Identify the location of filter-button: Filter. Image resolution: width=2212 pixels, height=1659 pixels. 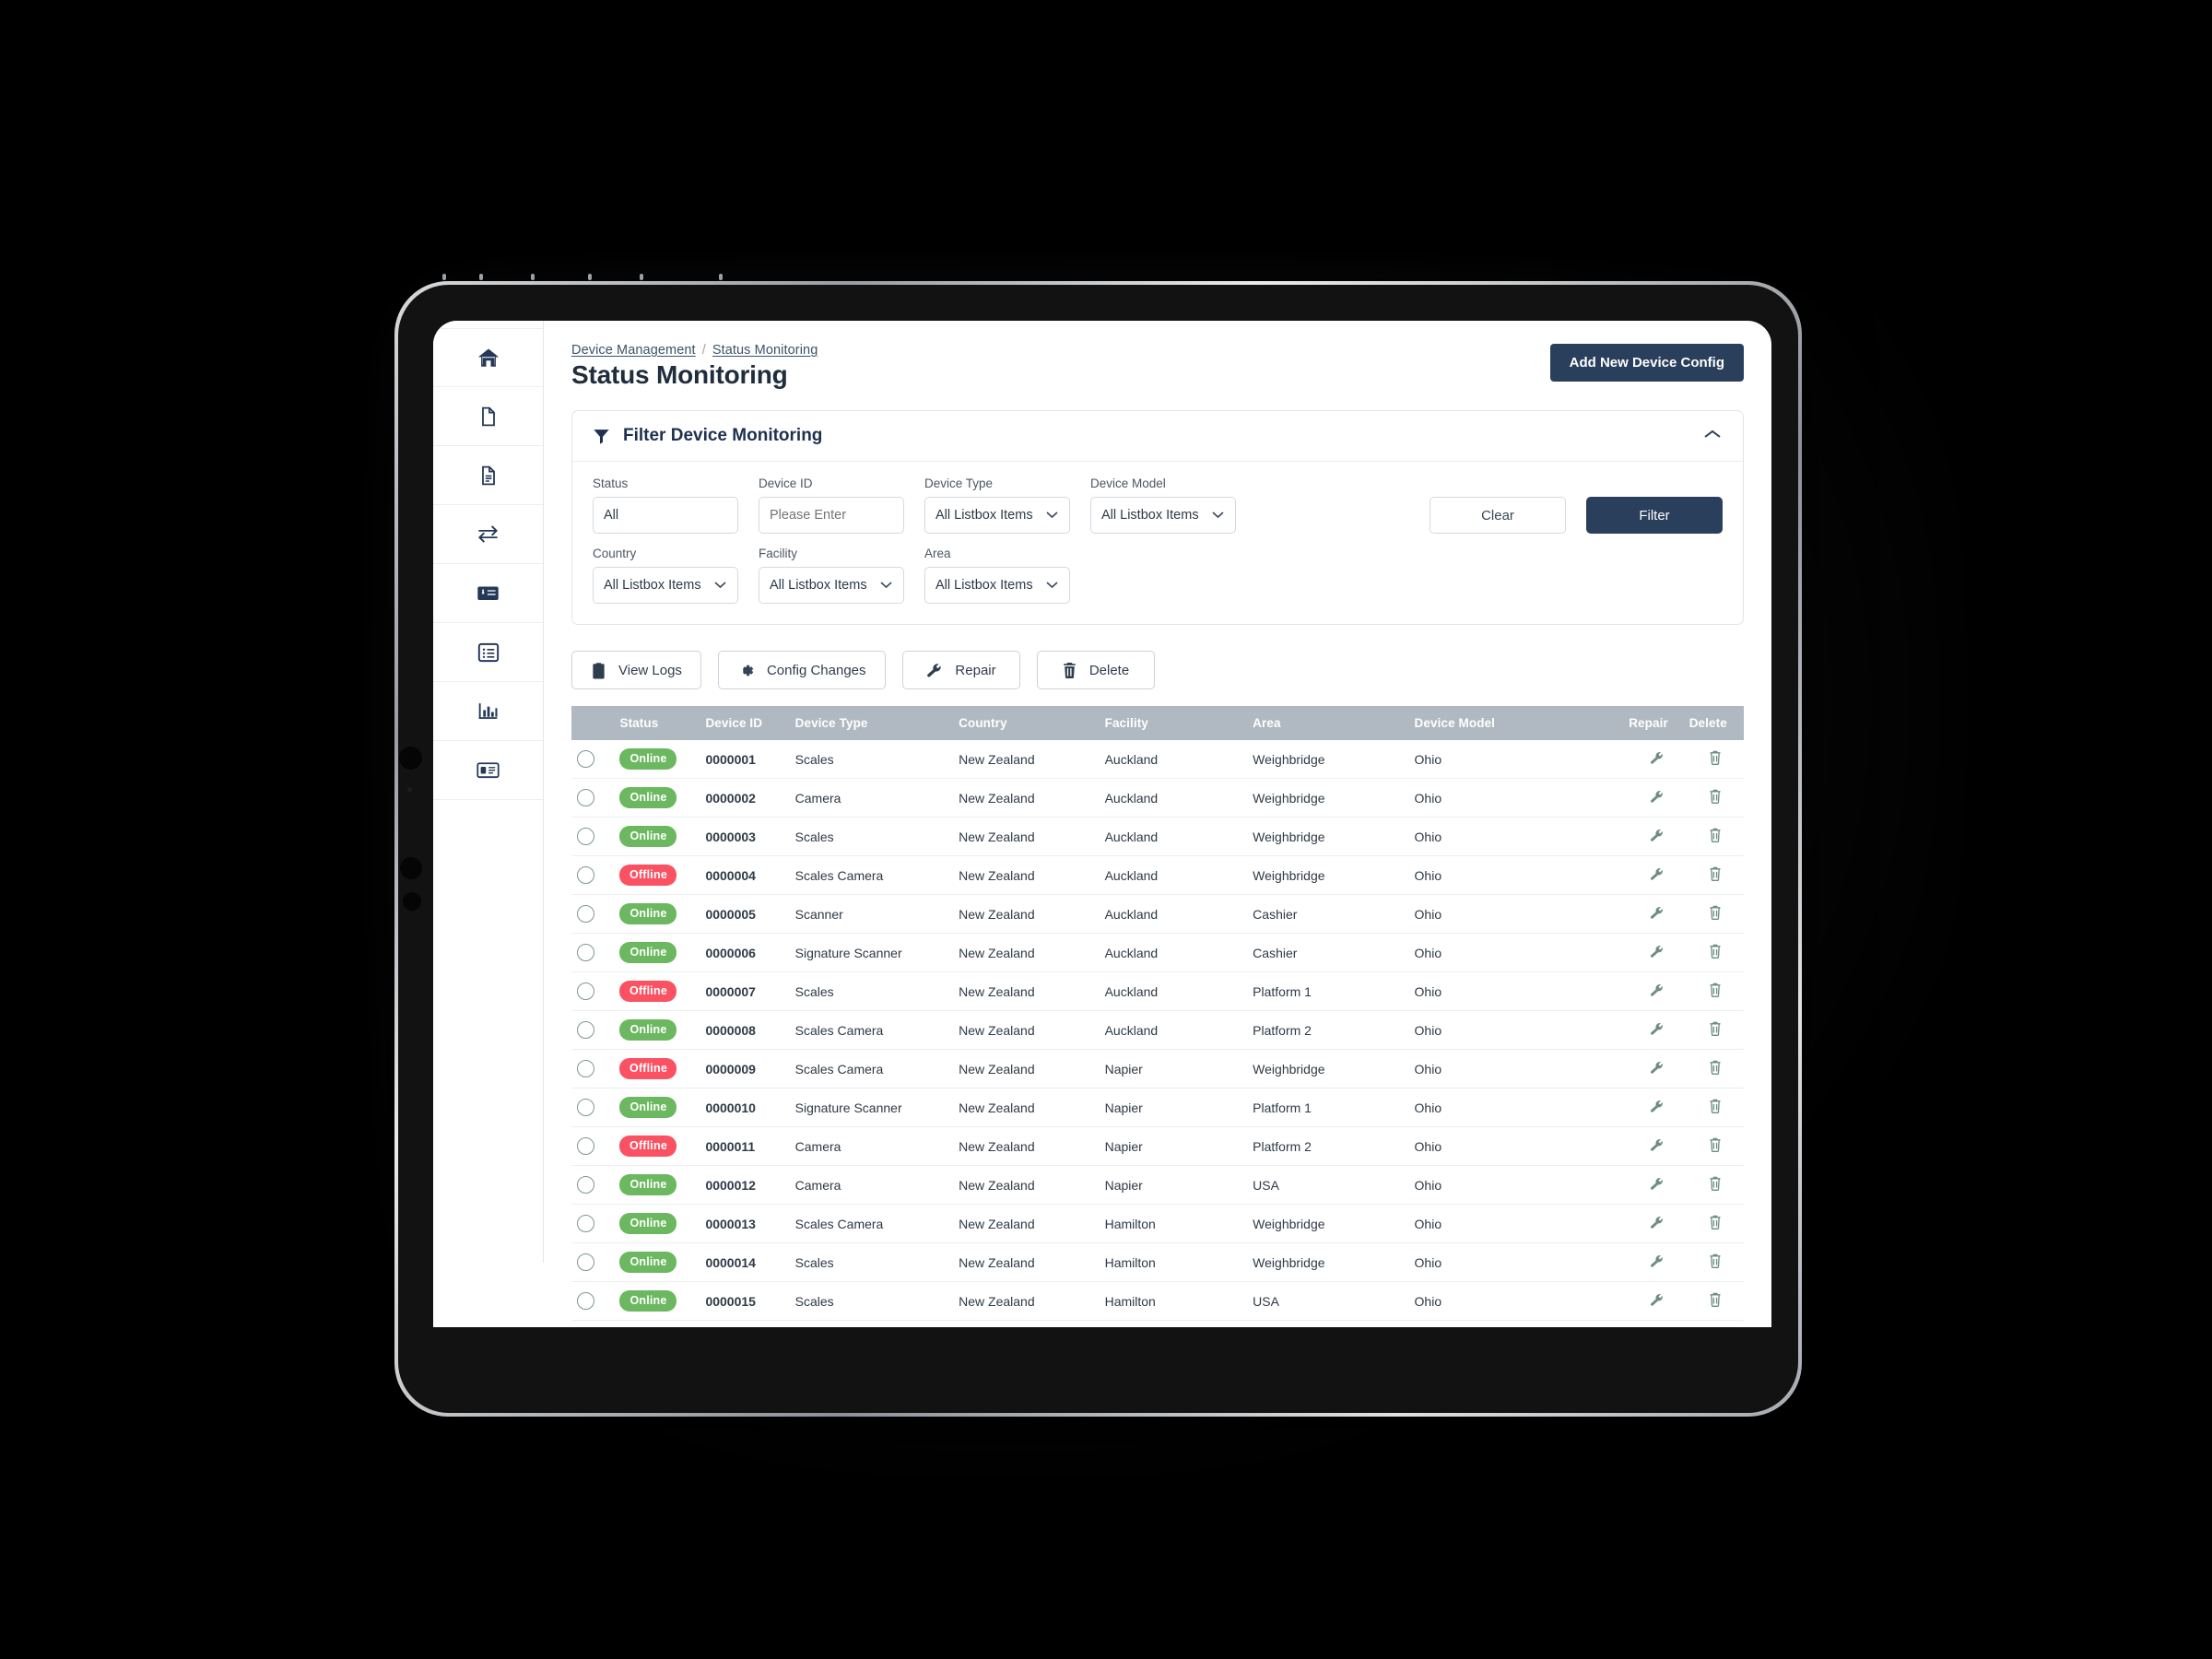
(1654, 515).